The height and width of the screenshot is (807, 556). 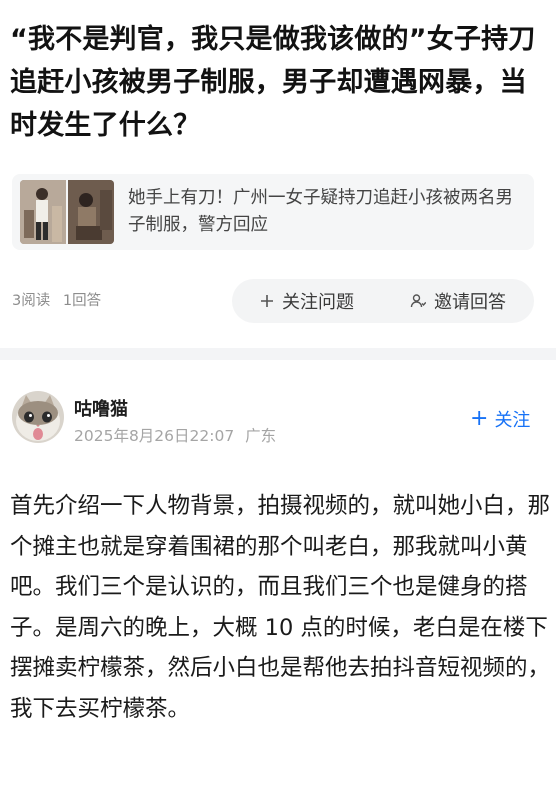 I want to click on avatar, so click(x=38, y=417).